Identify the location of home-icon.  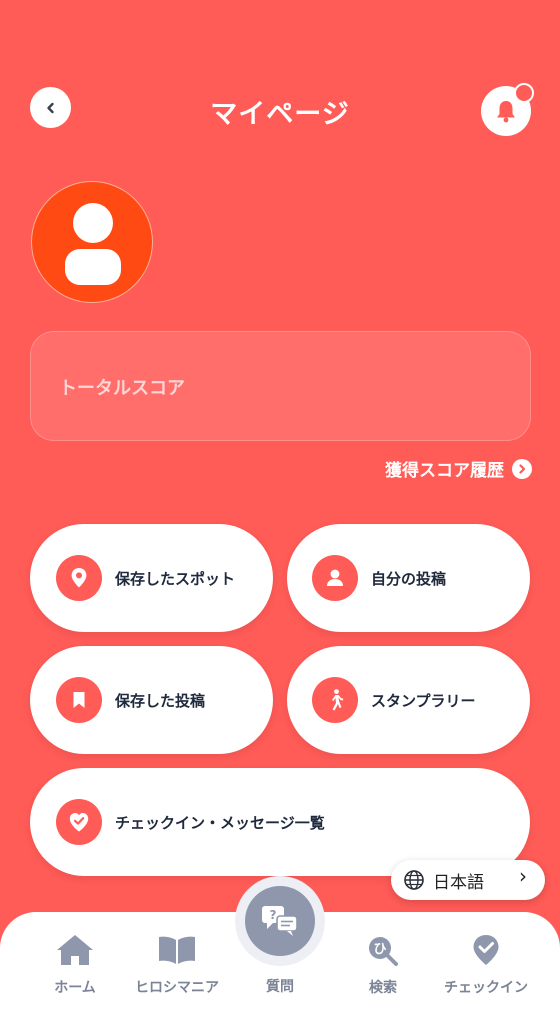
(75, 950).